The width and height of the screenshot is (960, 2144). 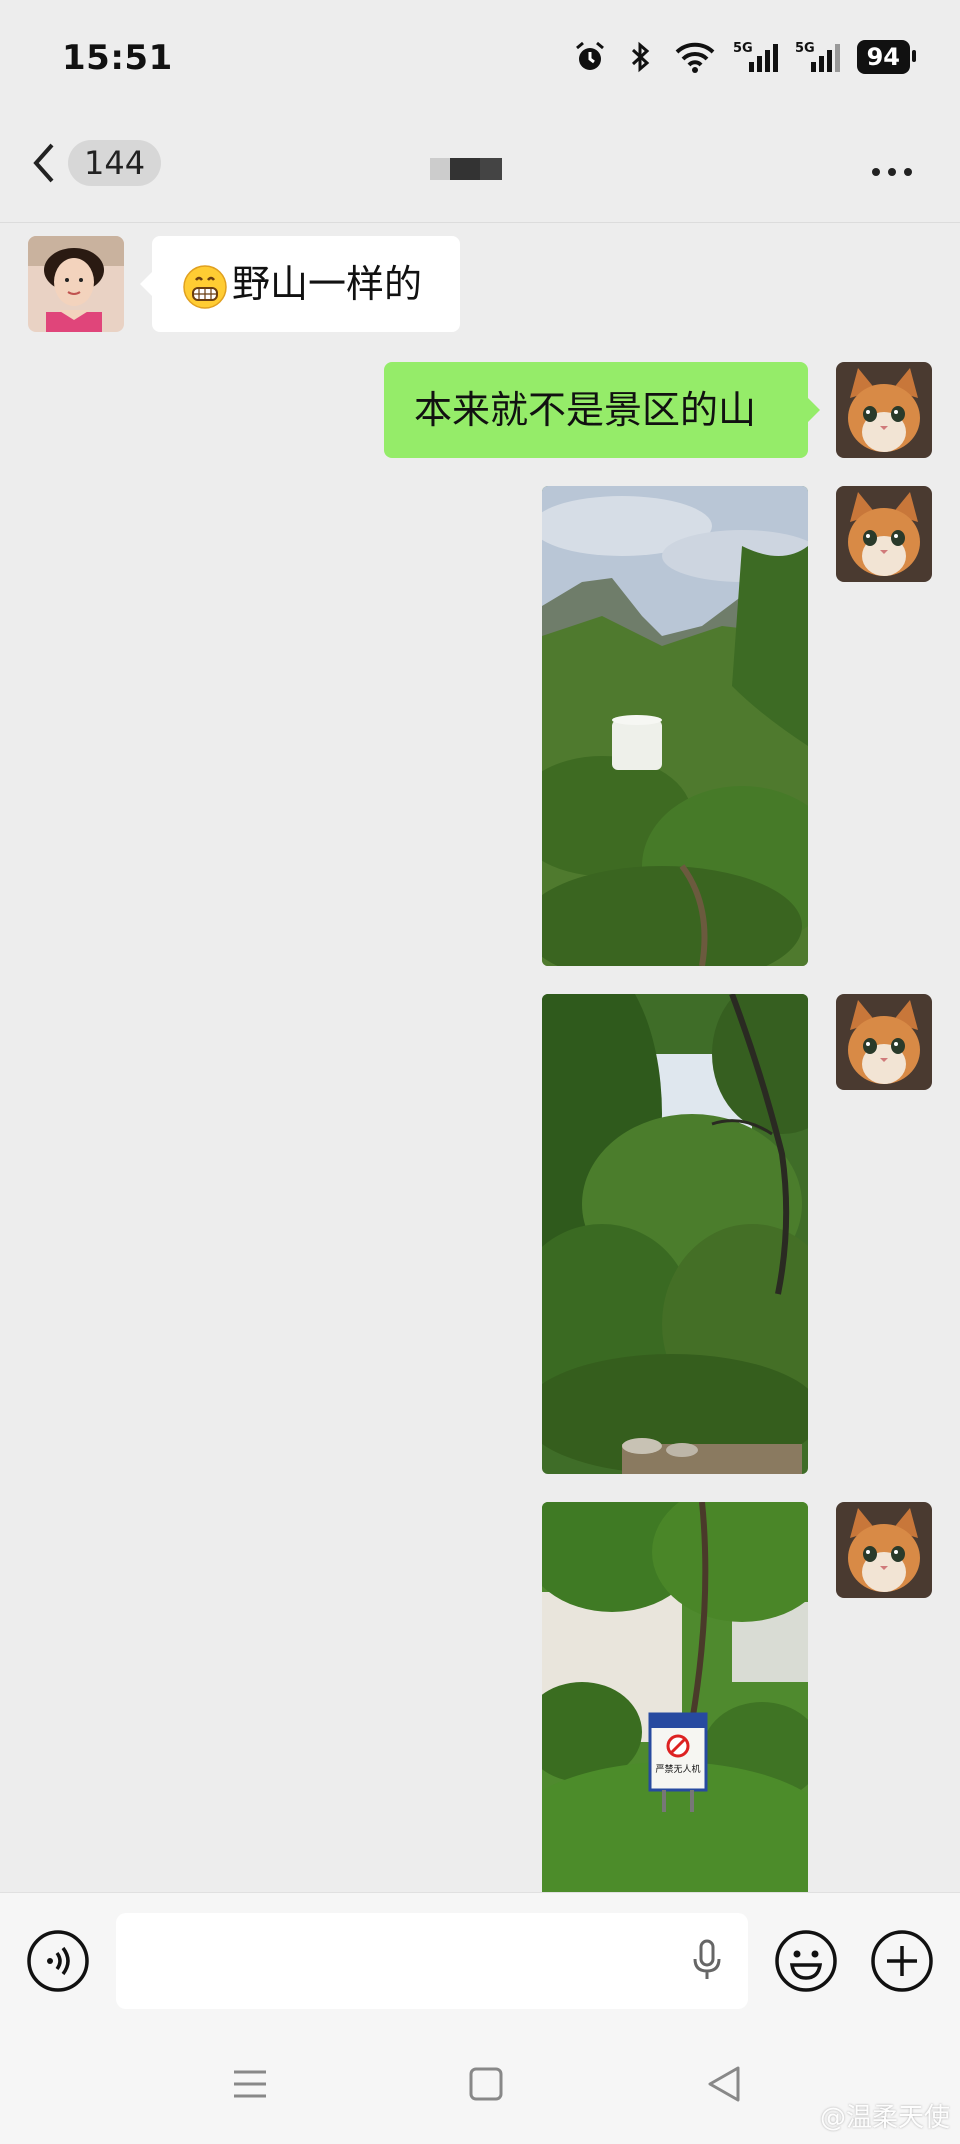 I want to click on chevron-left-icon, so click(x=43, y=163).